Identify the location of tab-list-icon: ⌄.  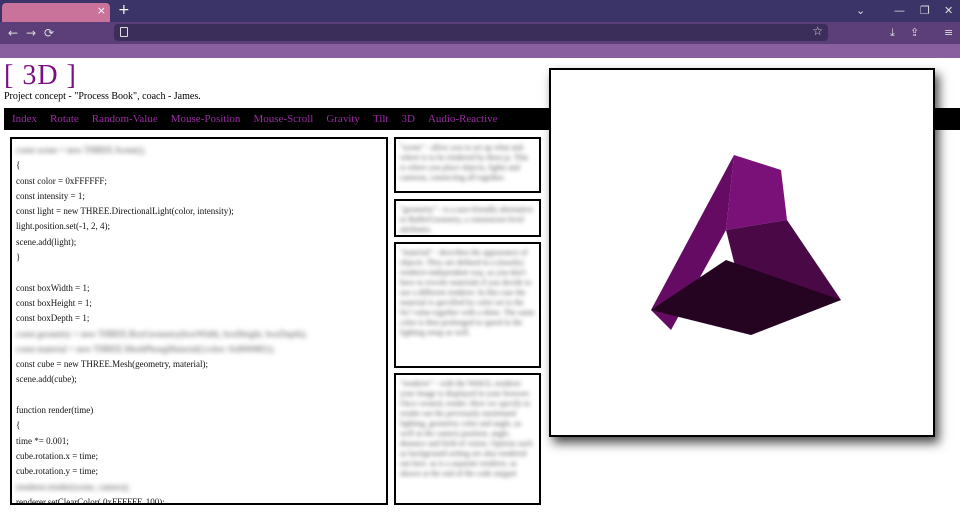
(860, 10).